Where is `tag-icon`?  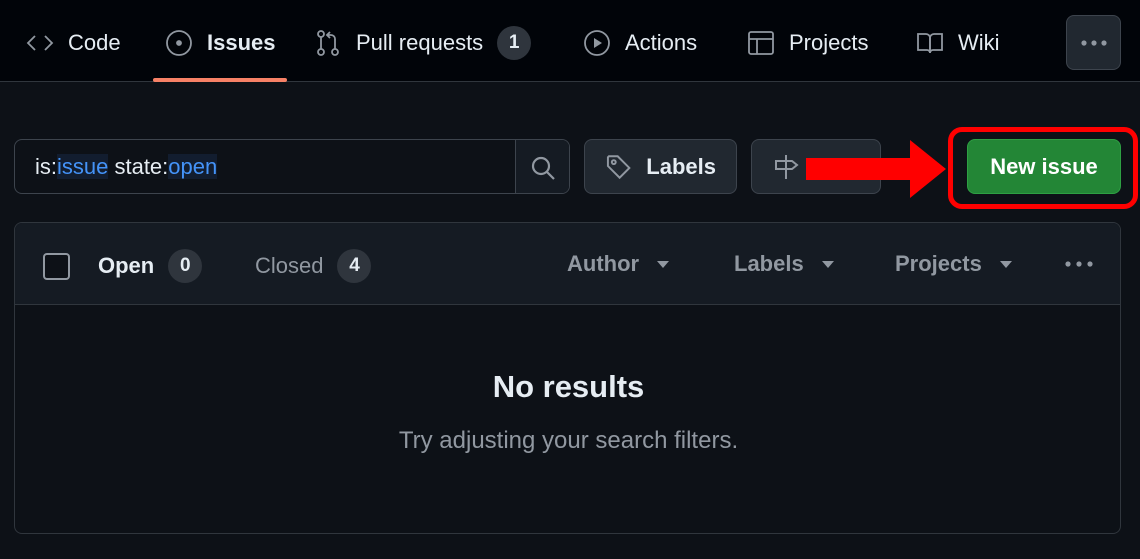
tag-icon is located at coordinates (618, 166).